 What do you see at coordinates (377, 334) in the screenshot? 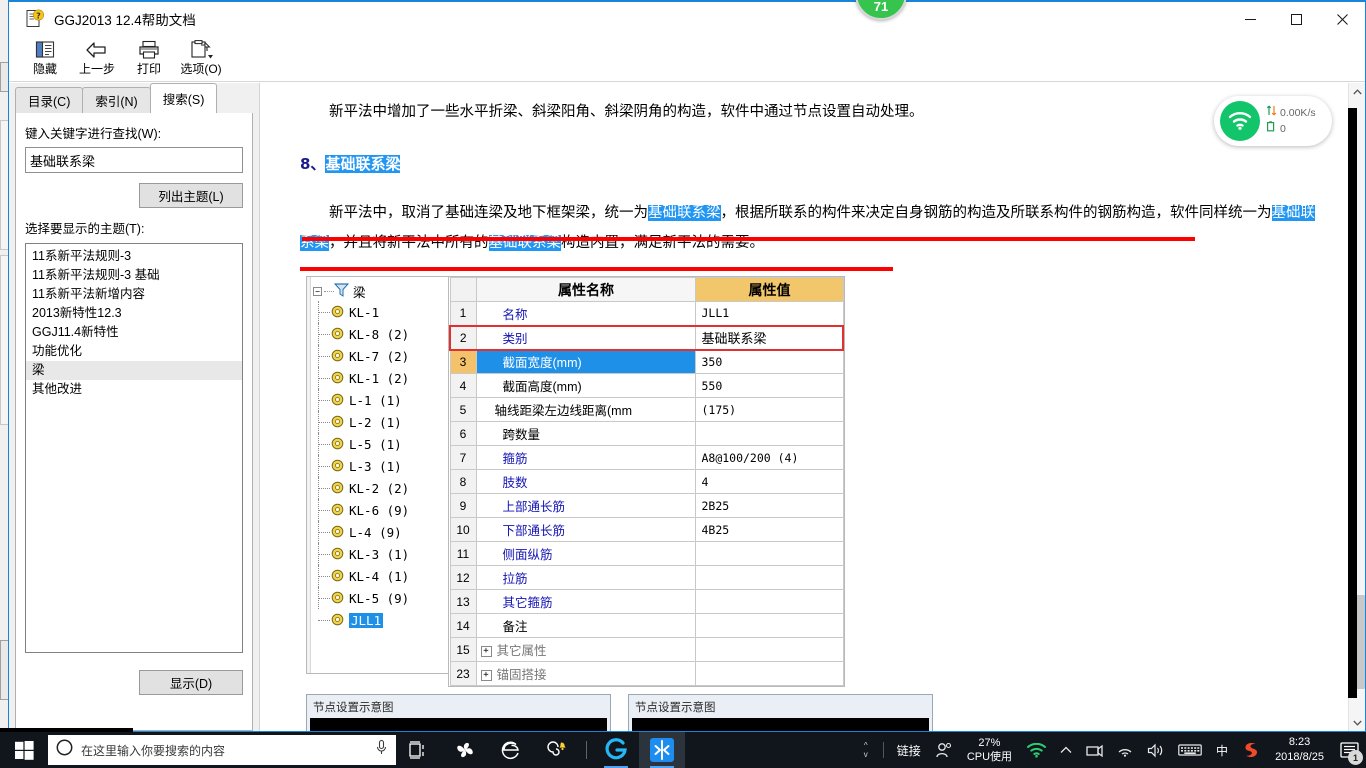
I see `tree-node: KL-8 (2)` at bounding box center [377, 334].